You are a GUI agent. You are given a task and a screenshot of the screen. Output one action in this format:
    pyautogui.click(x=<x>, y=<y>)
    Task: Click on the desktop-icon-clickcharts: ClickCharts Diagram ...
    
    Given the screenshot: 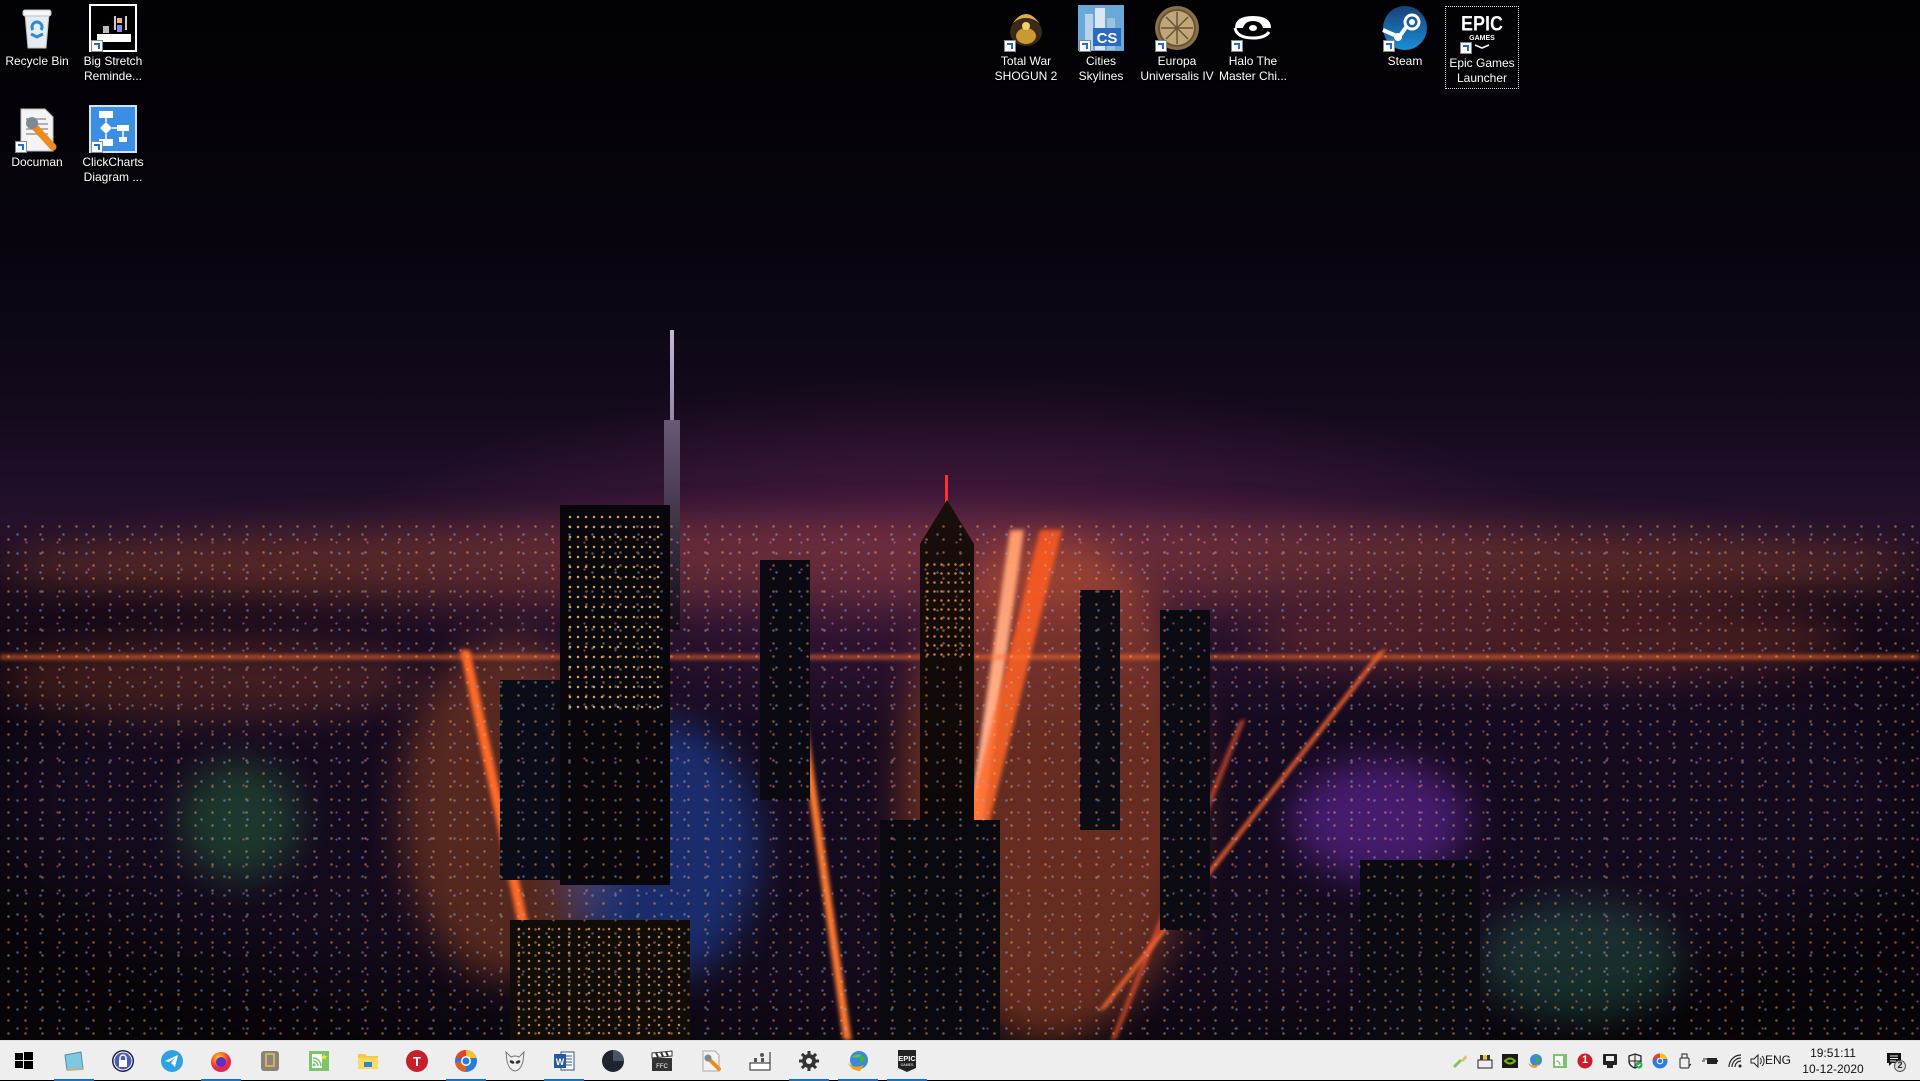 What is the action you would take?
    pyautogui.click(x=113, y=143)
    